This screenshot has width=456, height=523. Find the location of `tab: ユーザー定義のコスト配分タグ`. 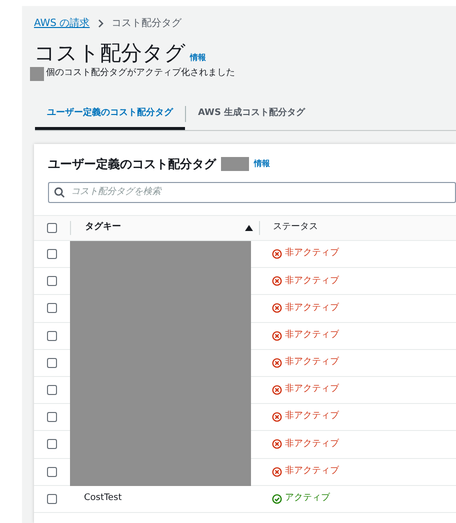

tab: ユーザー定義のコスト配分タグ is located at coordinates (110, 114).